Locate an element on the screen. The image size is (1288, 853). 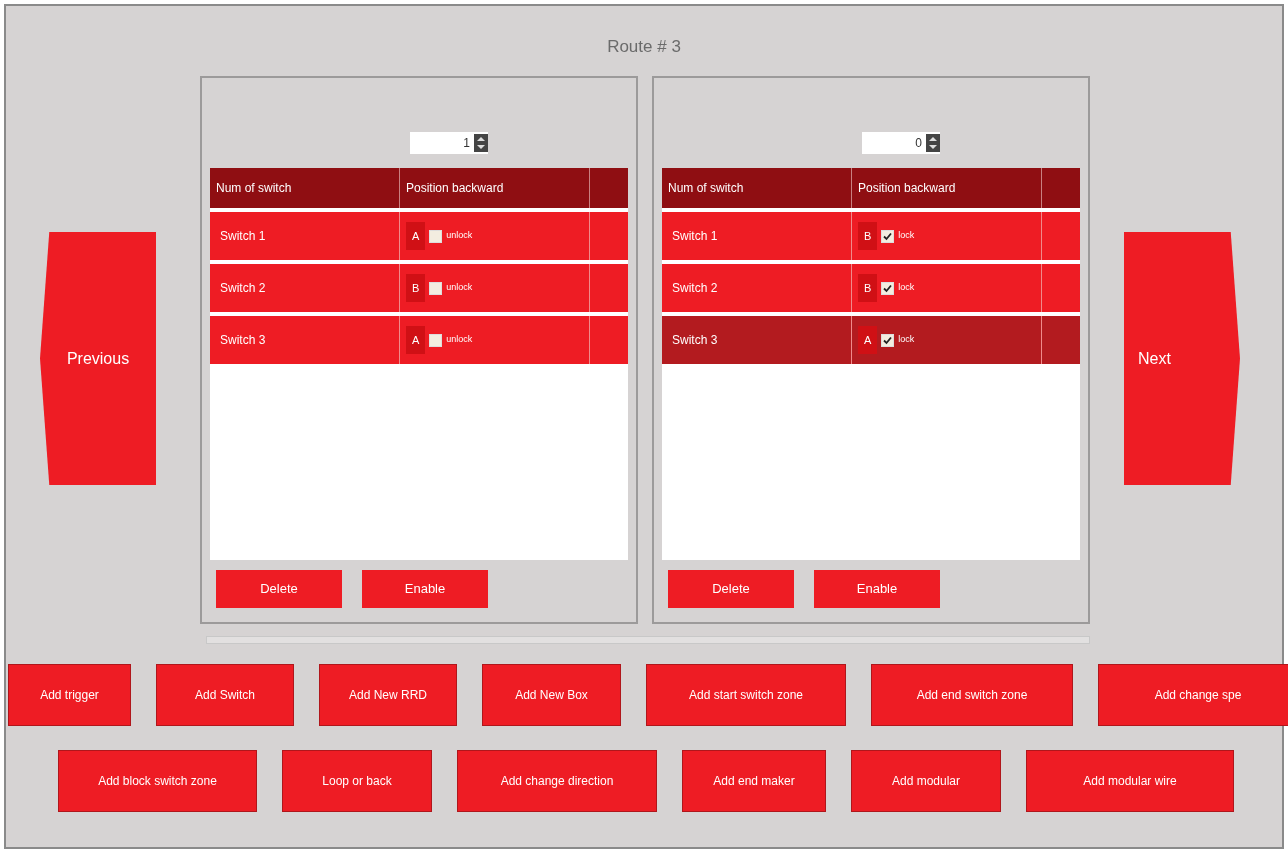
table-row: Switch 1 A unlock is located at coordinates (419, 236).